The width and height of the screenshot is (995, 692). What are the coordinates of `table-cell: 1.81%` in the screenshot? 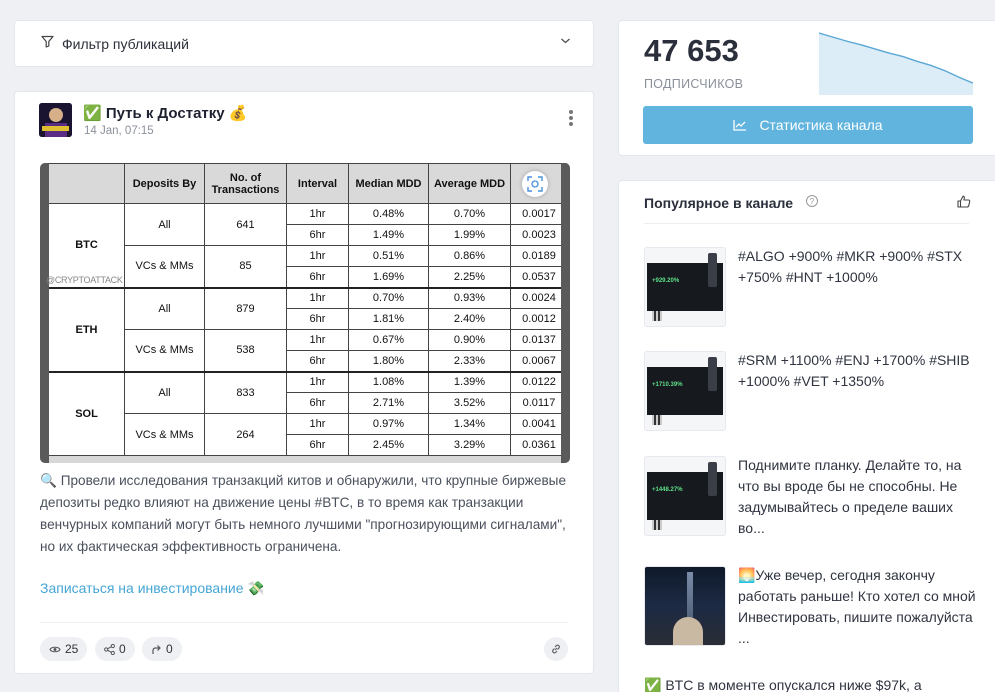 It's located at (388, 319).